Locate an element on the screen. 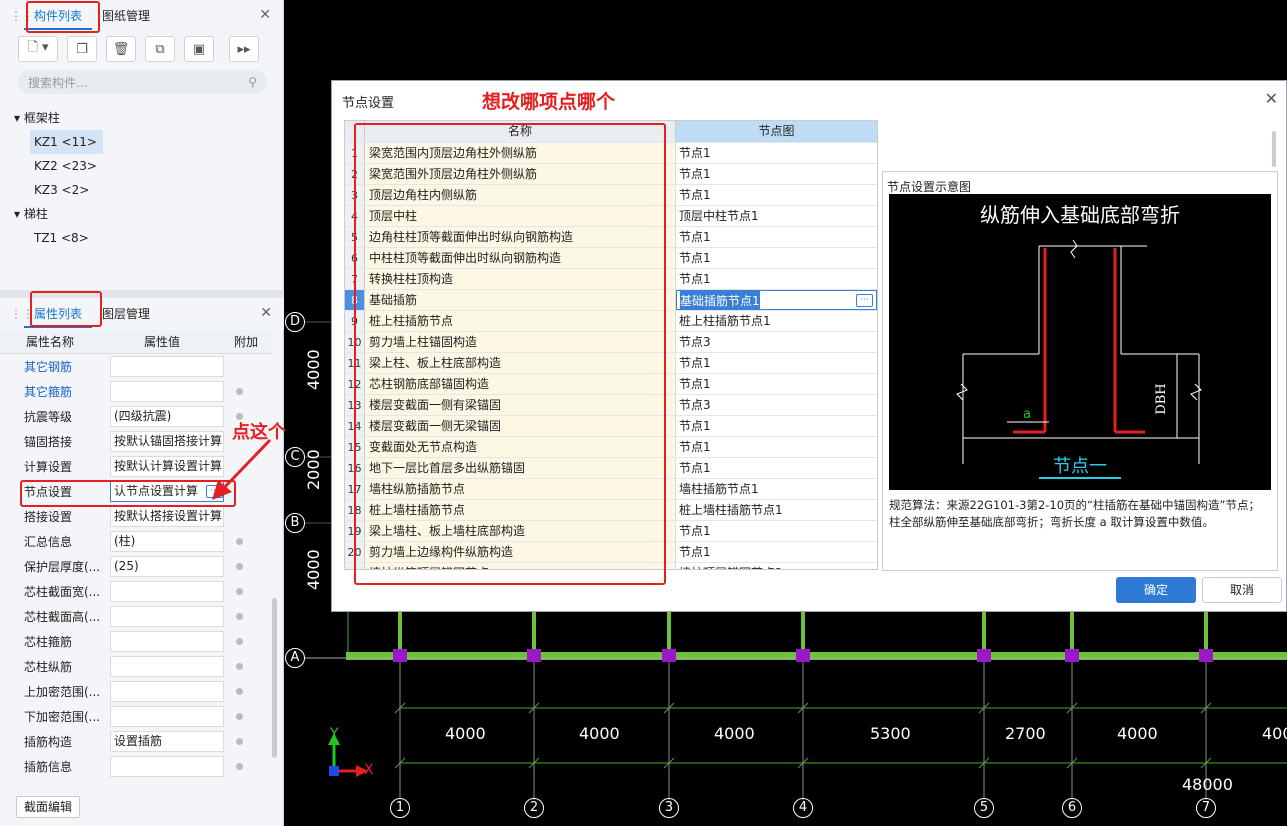  property-row: 插筋信息 is located at coordinates (136, 766).